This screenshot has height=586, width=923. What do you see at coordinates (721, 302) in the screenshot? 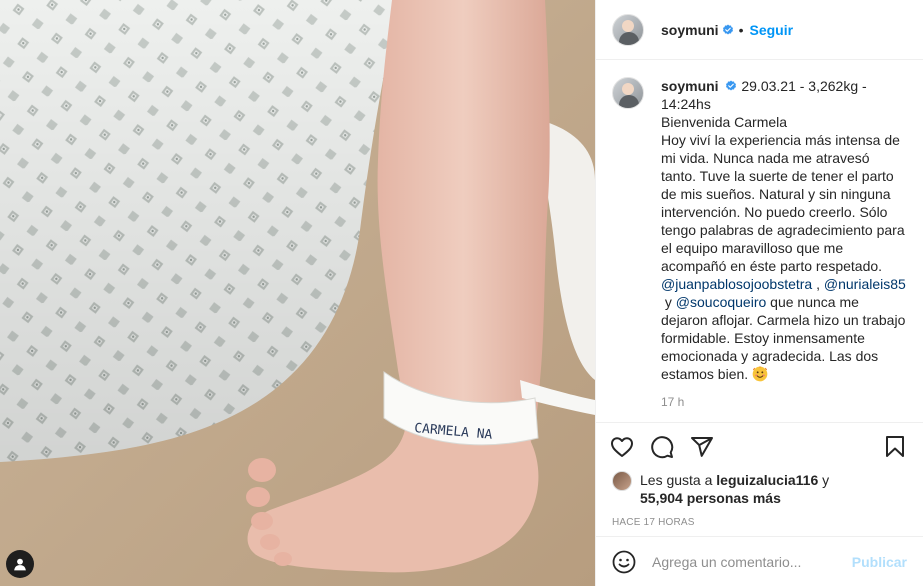
I see `mention-link: @soucoqueiro` at bounding box center [721, 302].